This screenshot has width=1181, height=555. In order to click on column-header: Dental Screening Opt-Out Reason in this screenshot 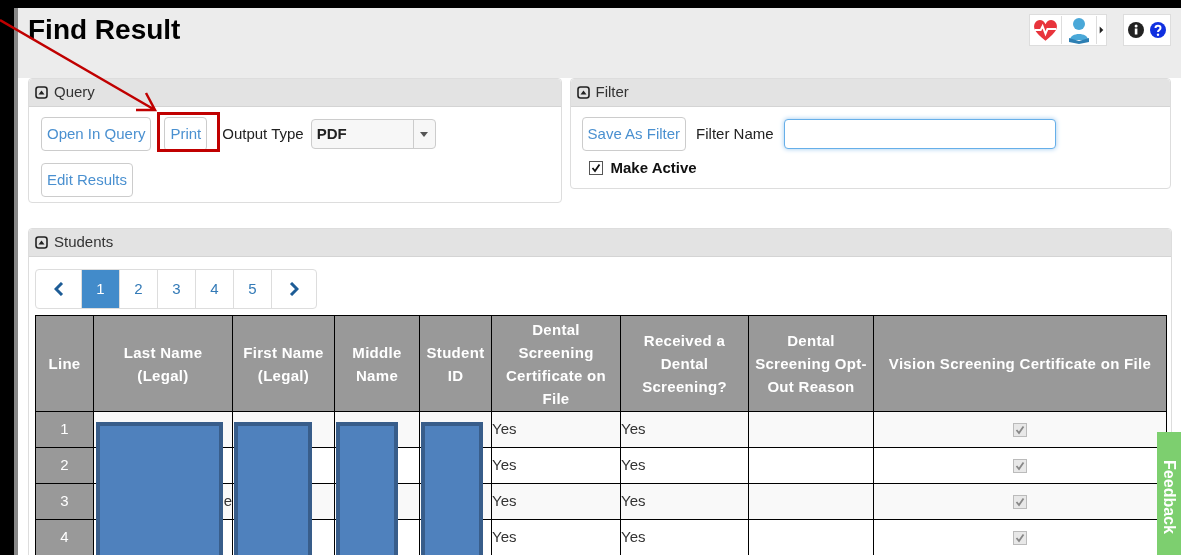, I will do `click(811, 363)`.